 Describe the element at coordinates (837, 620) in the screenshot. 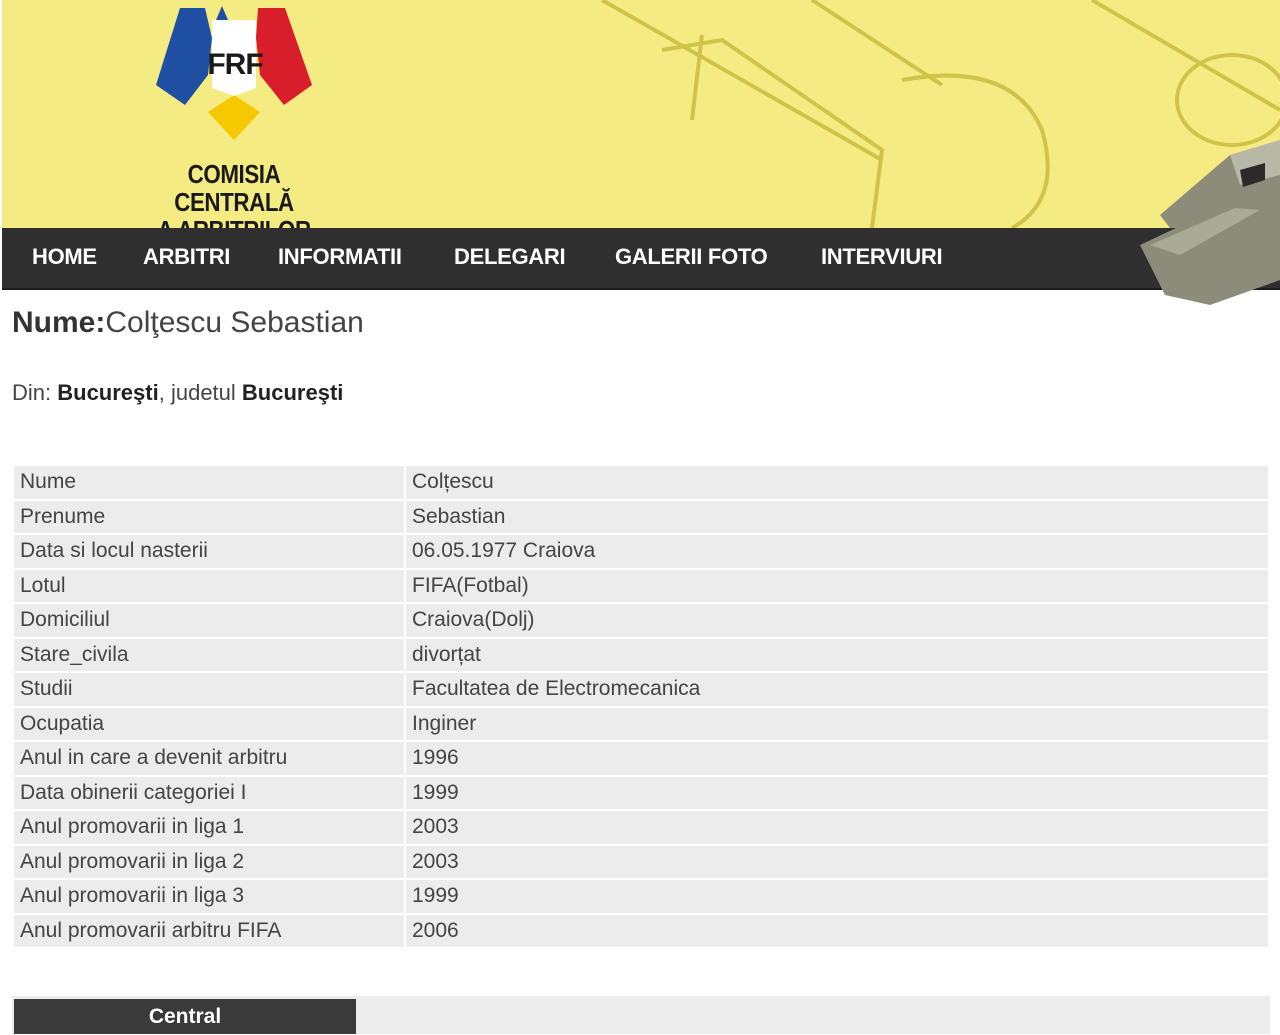

I see `row-value: Craiova(Dolj)` at that location.